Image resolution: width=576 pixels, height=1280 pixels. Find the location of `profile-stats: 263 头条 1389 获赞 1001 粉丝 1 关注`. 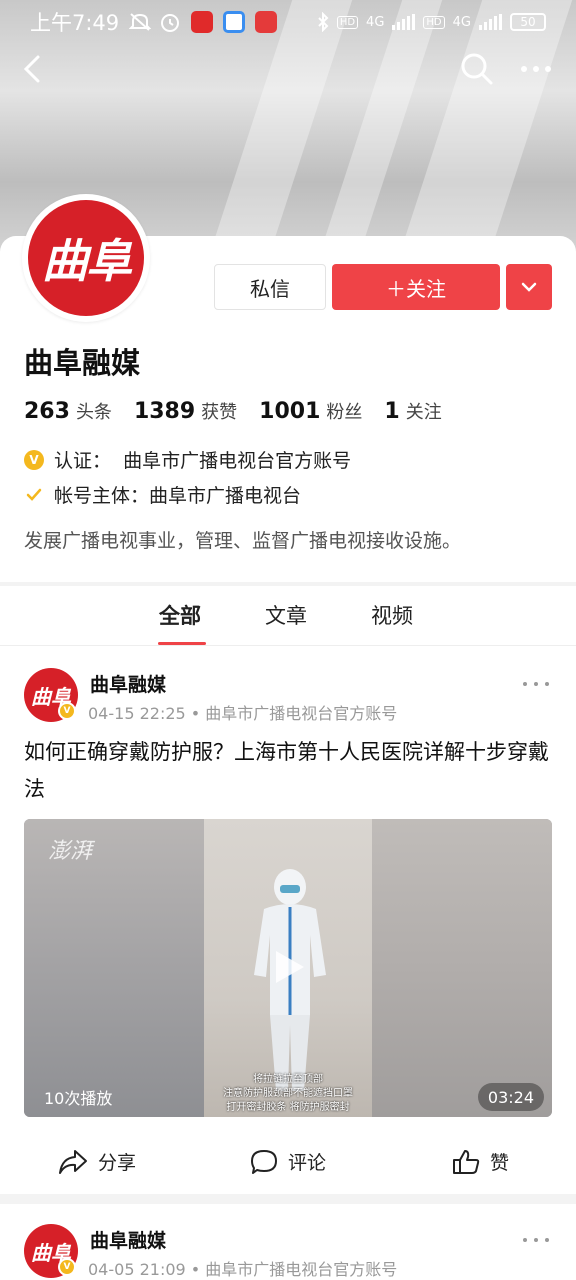

profile-stats: 263 头条 1389 获赞 1001 粉丝 1 关注 is located at coordinates (244, 411).